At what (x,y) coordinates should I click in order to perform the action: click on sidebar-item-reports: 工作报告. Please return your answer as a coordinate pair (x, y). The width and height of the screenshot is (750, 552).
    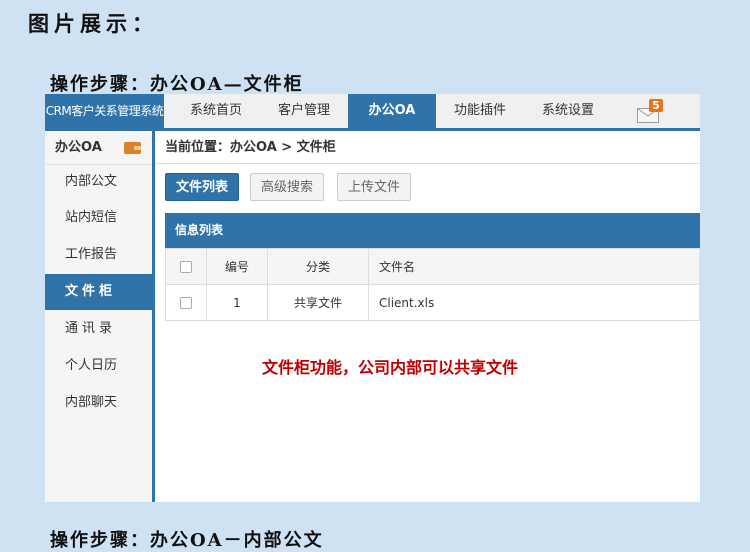
    Looking at the image, I should click on (98, 255).